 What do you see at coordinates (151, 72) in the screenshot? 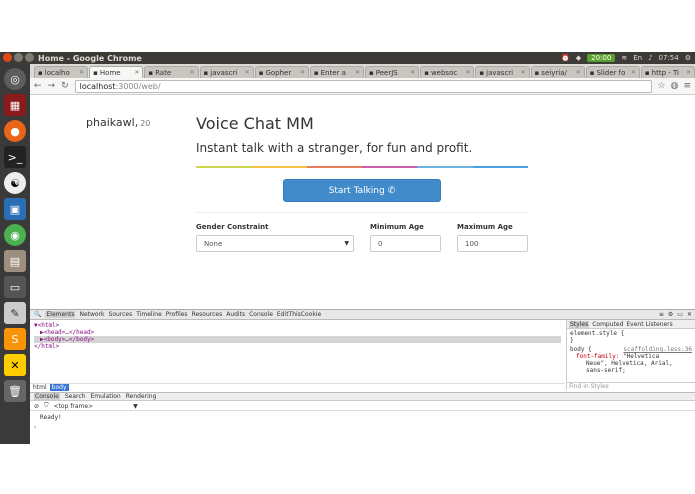
I see `favicon-icon: ▪` at bounding box center [151, 72].